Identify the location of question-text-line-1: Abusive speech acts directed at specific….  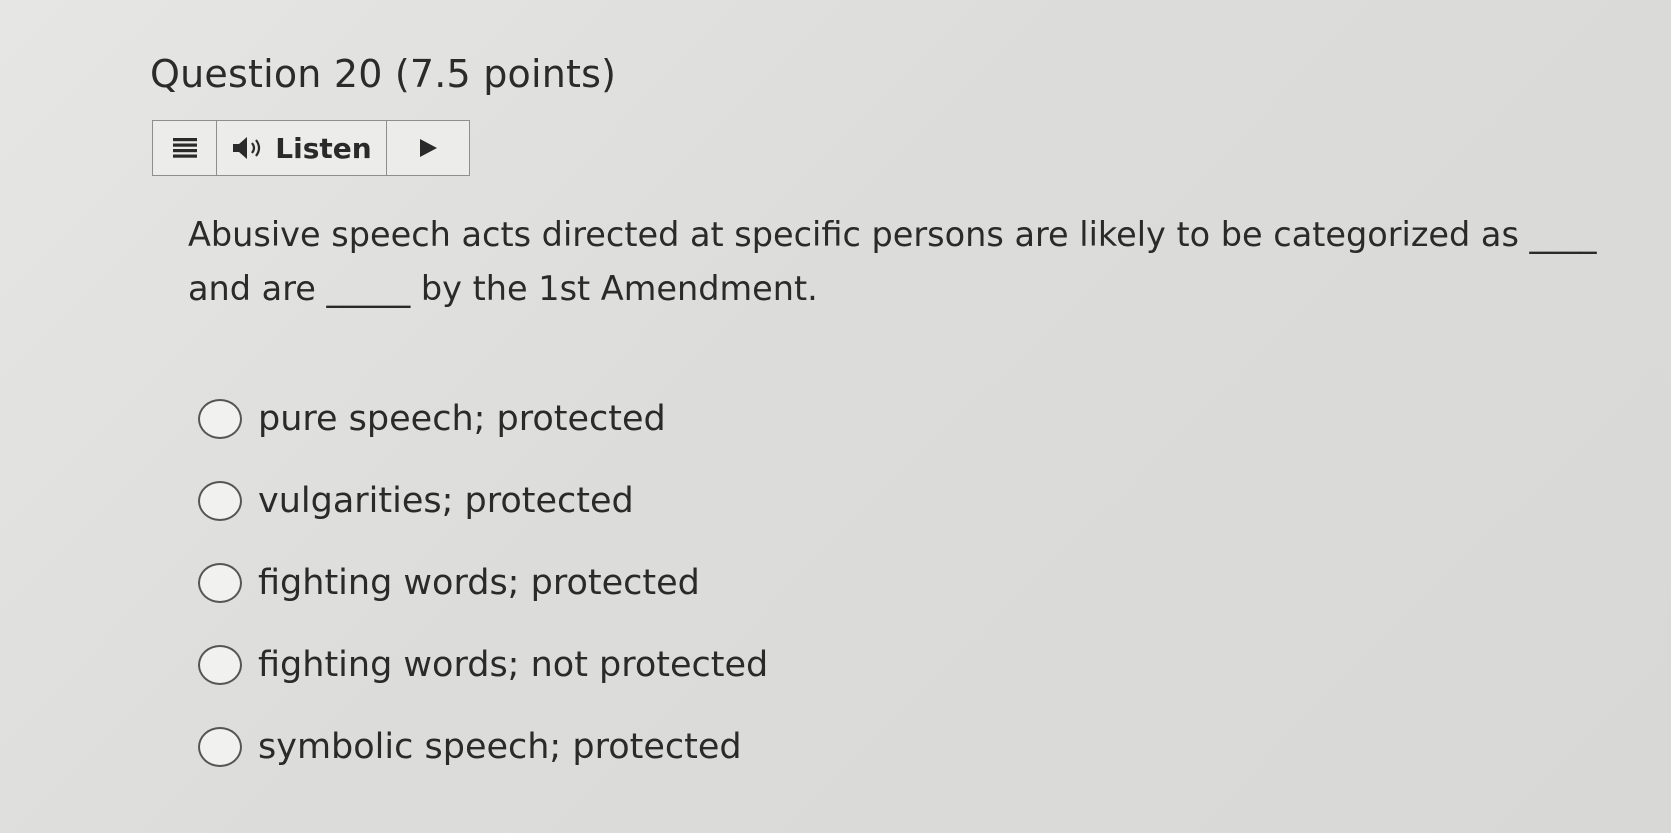
(892, 234).